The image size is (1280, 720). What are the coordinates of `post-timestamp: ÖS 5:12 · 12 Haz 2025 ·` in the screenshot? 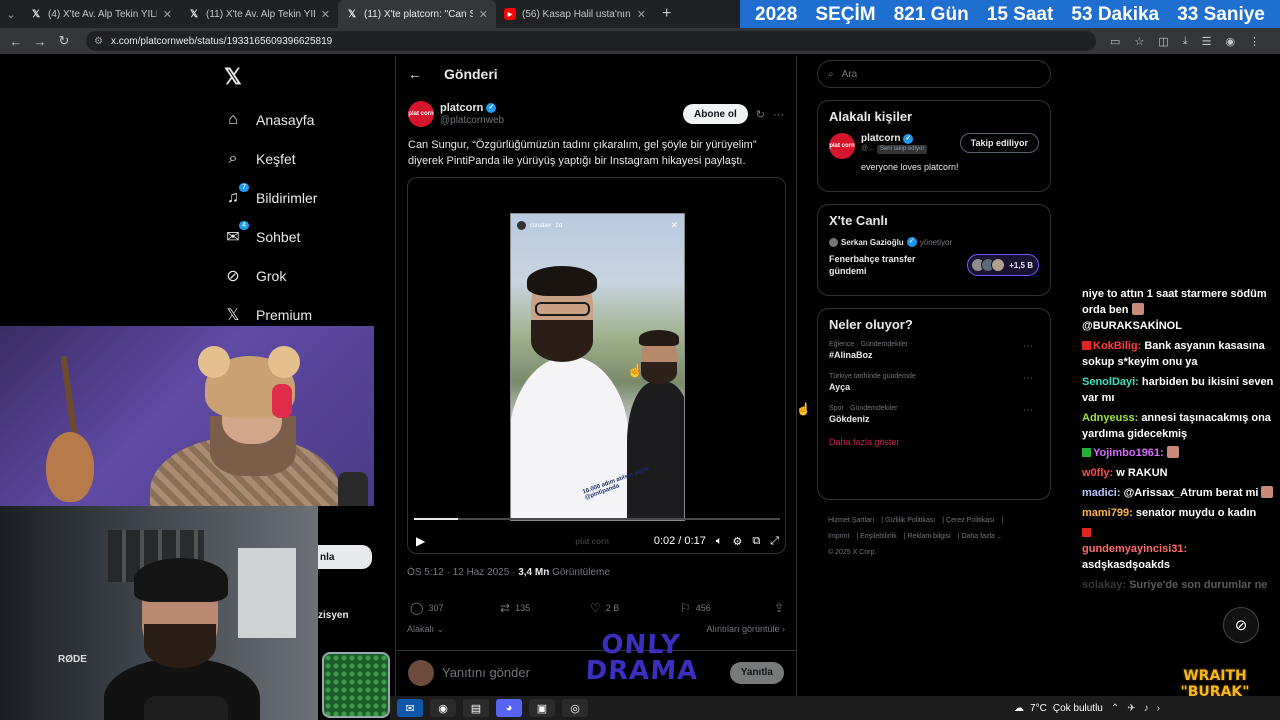 It's located at (461, 572).